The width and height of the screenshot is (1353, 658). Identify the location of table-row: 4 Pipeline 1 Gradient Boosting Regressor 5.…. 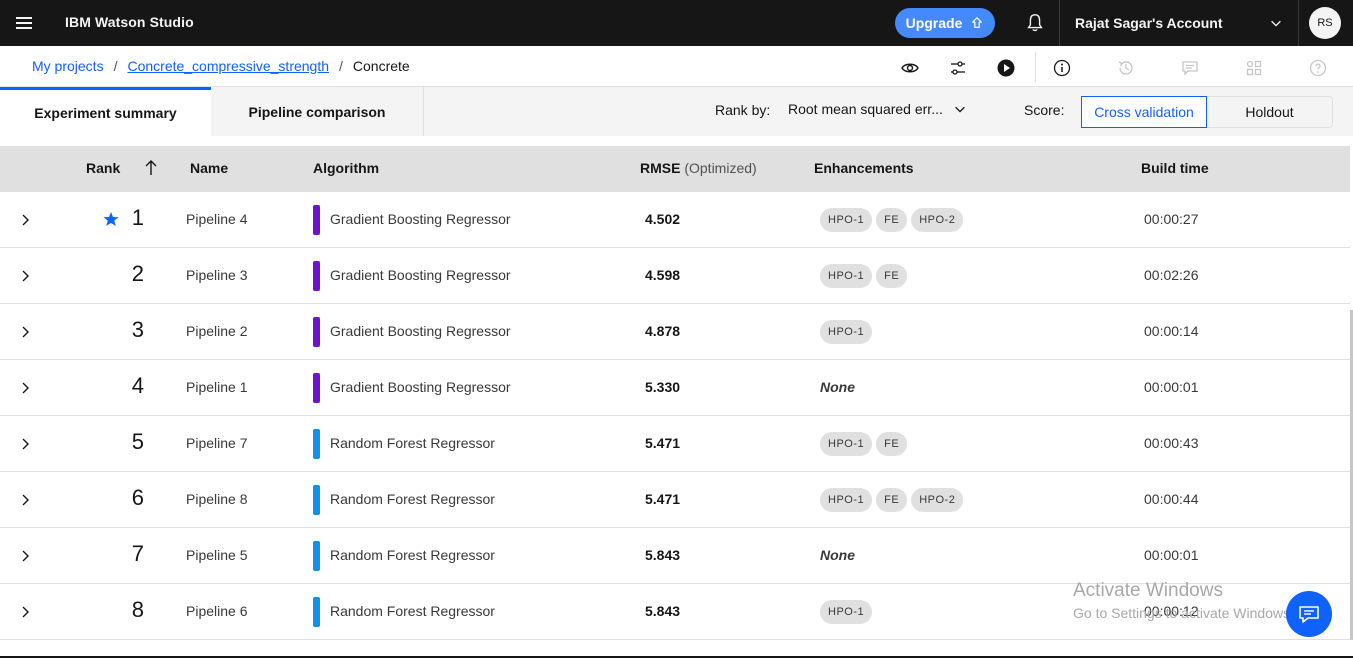
(675, 388).